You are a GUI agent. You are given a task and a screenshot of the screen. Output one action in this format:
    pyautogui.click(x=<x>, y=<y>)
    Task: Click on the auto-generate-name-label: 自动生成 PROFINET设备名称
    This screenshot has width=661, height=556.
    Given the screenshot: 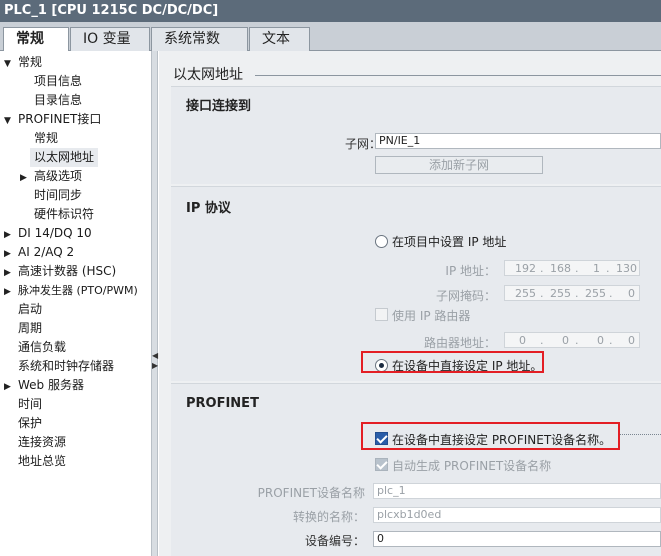 What is the action you would take?
    pyautogui.click(x=472, y=466)
    